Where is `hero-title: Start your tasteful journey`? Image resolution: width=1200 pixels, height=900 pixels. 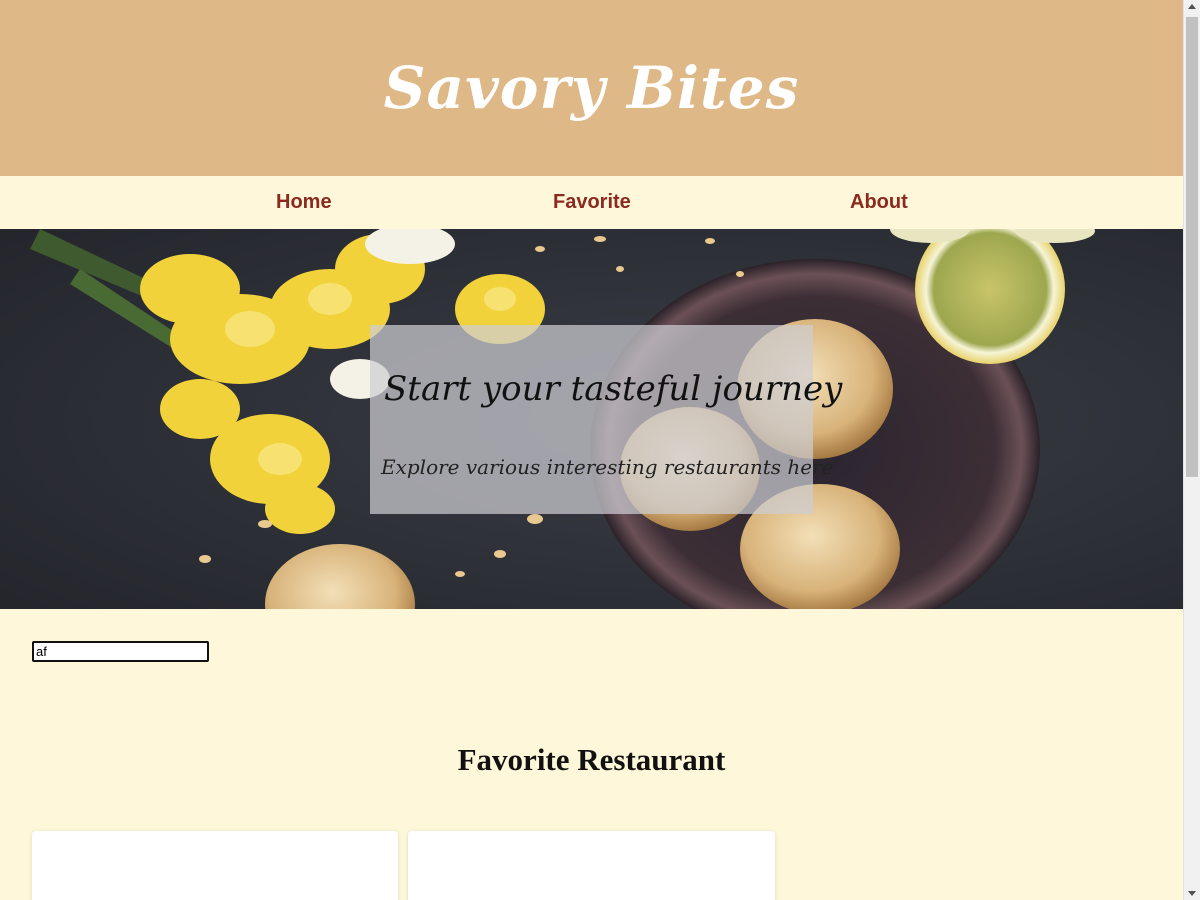 hero-title: Start your tasteful journey is located at coordinates (613, 389).